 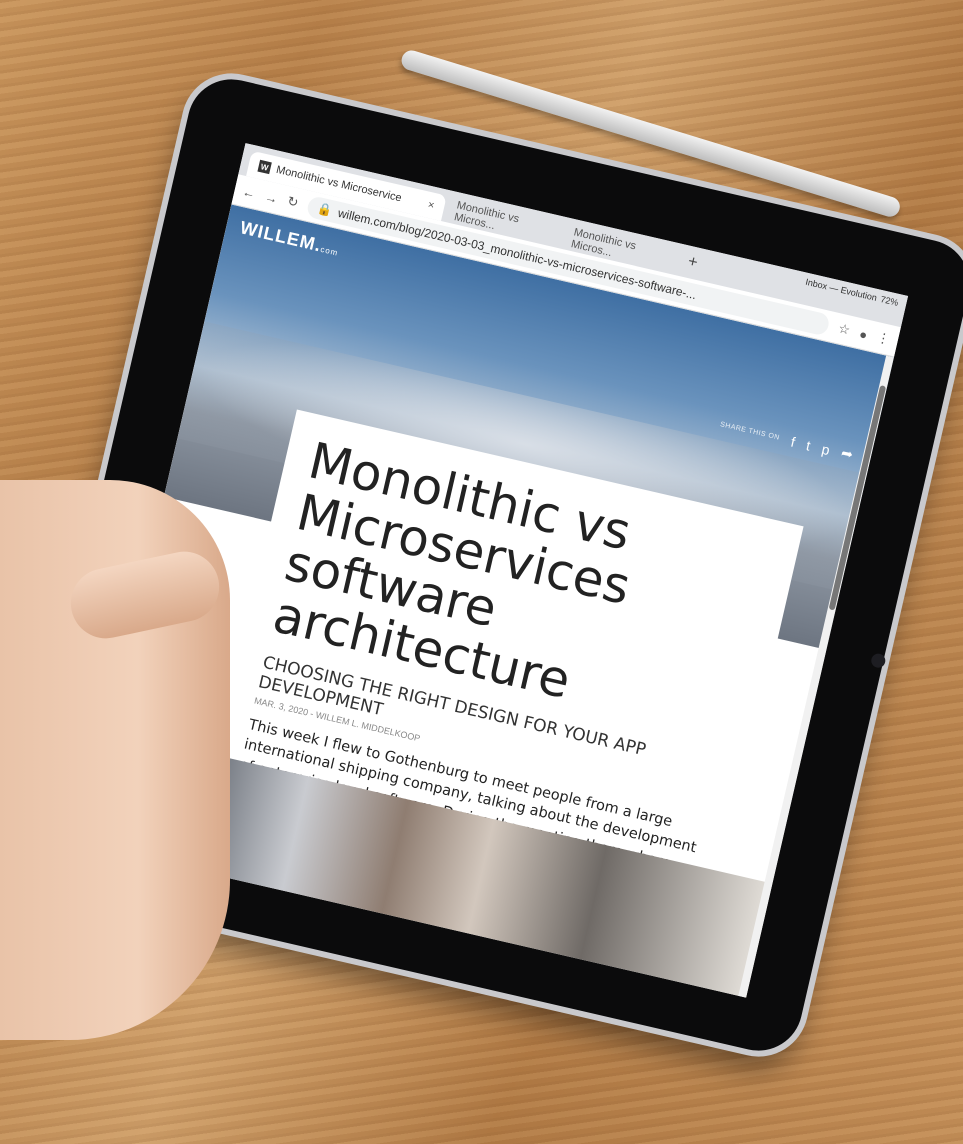 What do you see at coordinates (325, 210) in the screenshot?
I see `lock-icon: 🔒` at bounding box center [325, 210].